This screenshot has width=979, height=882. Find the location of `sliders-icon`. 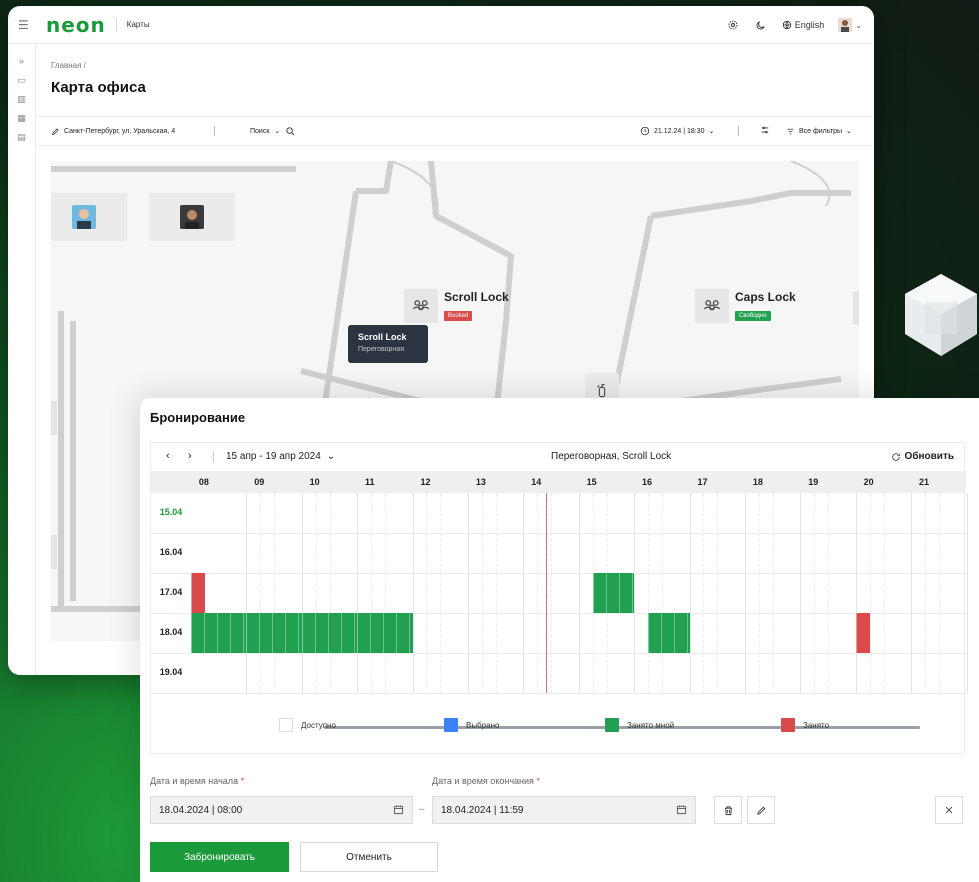

sliders-icon is located at coordinates (765, 131).